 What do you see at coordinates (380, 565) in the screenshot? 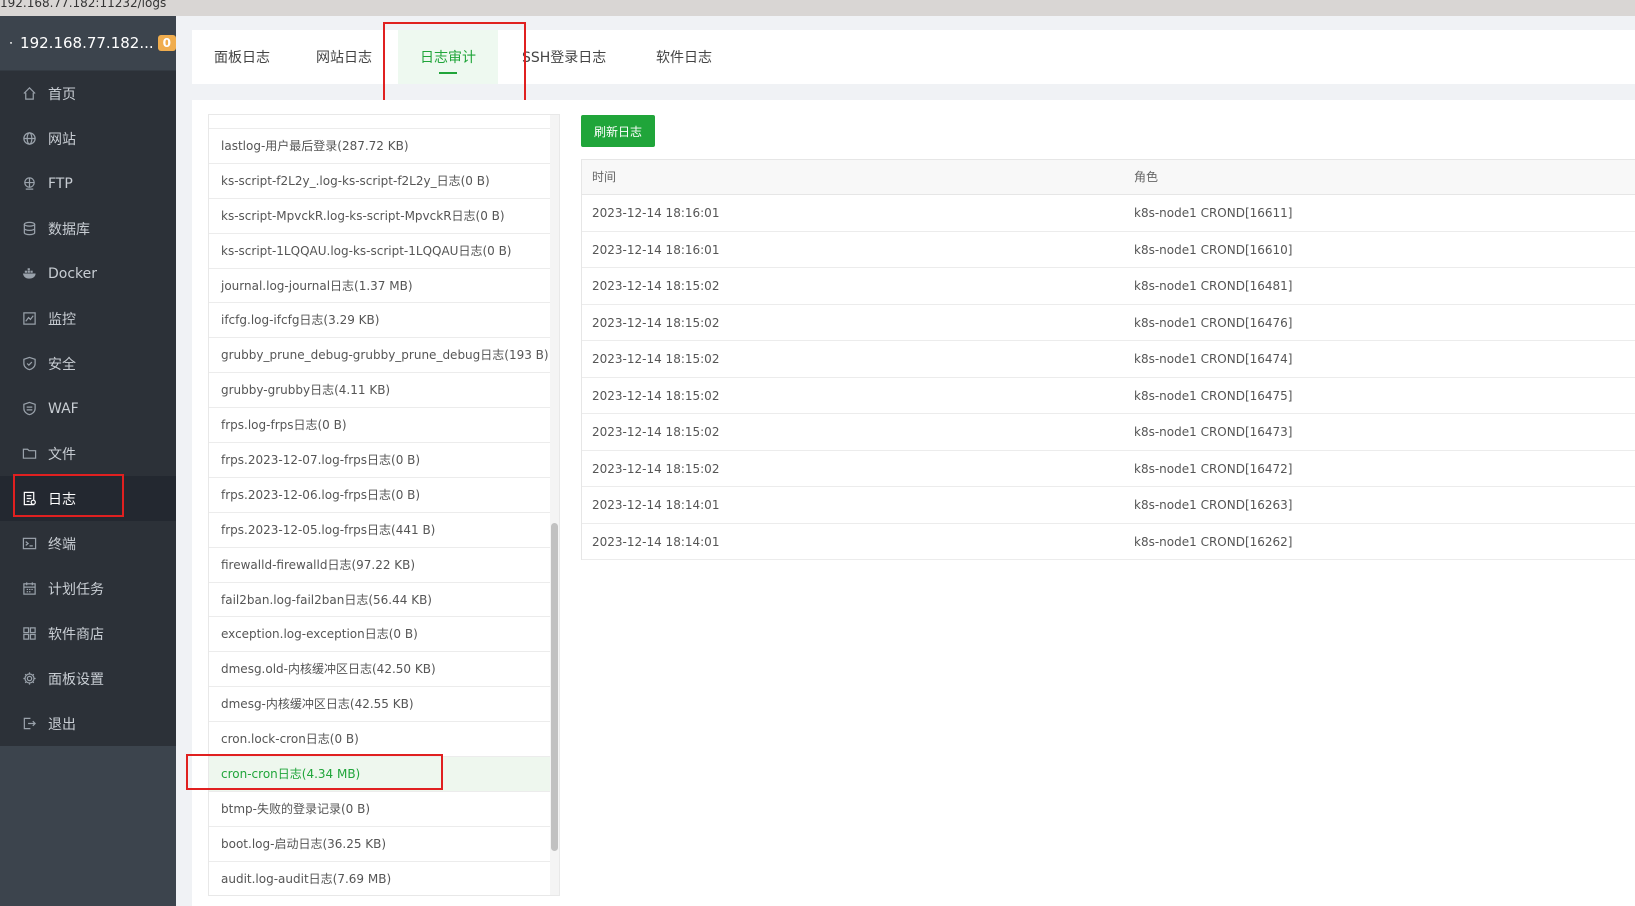
I see `list-item: firewalld-firewalld日志(97.22 KB)` at bounding box center [380, 565].